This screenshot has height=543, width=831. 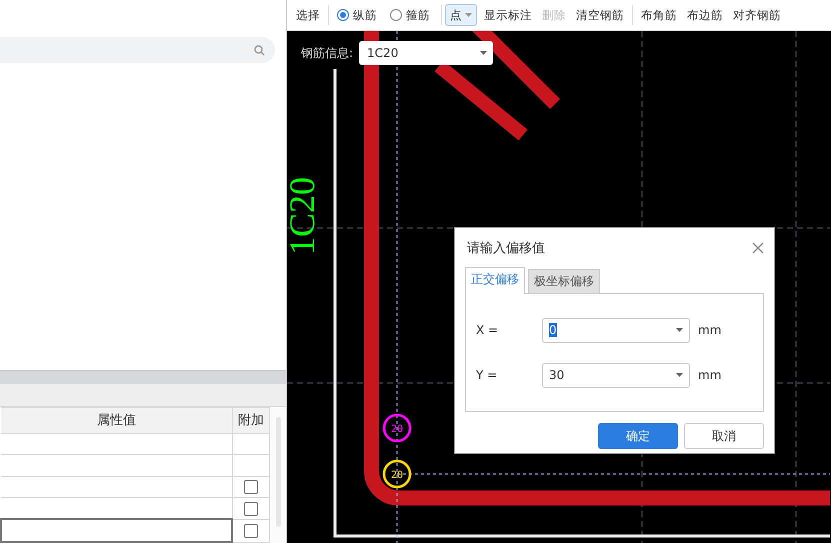 What do you see at coordinates (659, 15) in the screenshot?
I see `toolbar-button: 布角筋` at bounding box center [659, 15].